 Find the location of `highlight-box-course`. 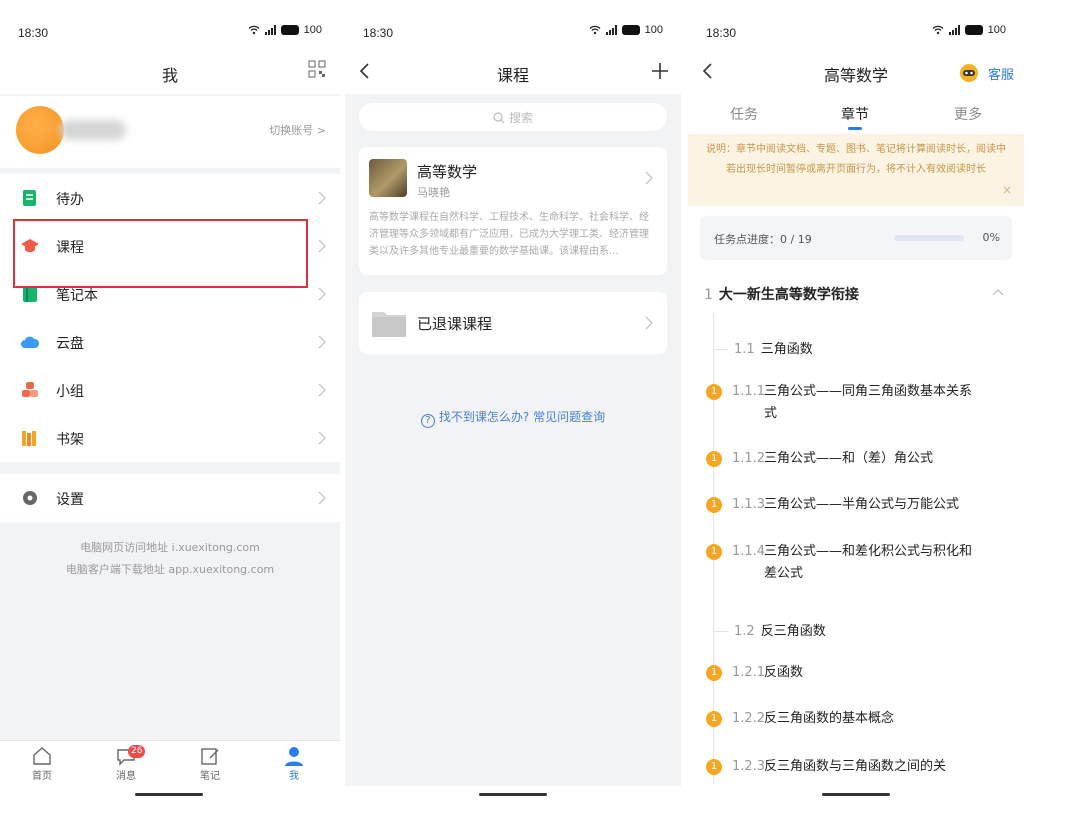

highlight-box-course is located at coordinates (160, 253).